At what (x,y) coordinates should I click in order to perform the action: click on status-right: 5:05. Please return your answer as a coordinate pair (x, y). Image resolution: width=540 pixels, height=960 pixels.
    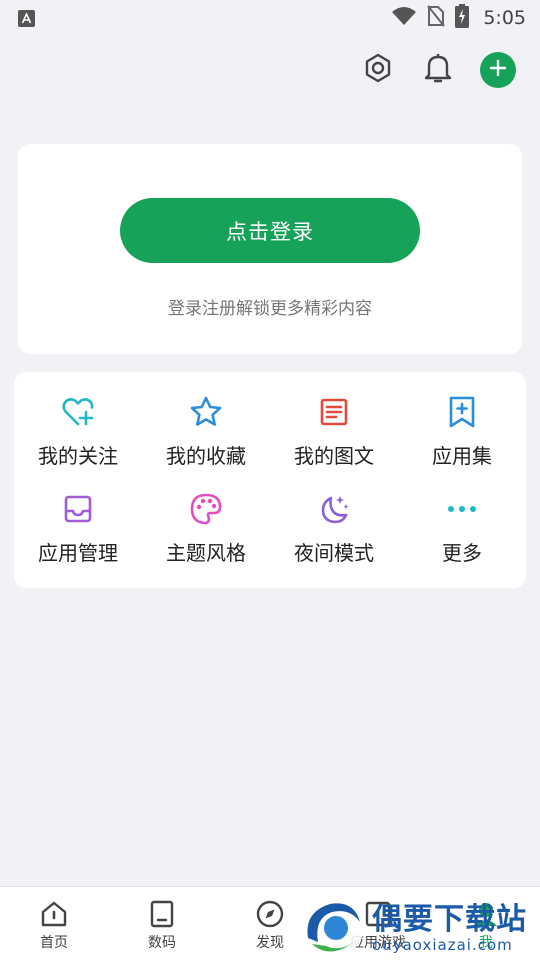
    Looking at the image, I should click on (458, 18).